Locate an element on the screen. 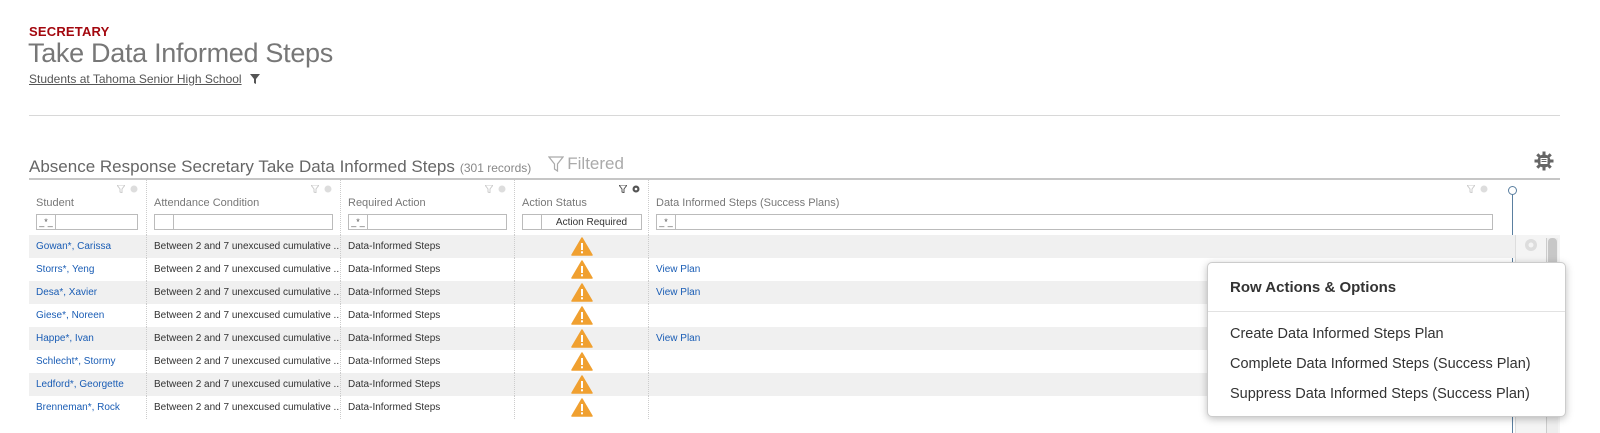  page-role: SECRETARY is located at coordinates (69, 31).